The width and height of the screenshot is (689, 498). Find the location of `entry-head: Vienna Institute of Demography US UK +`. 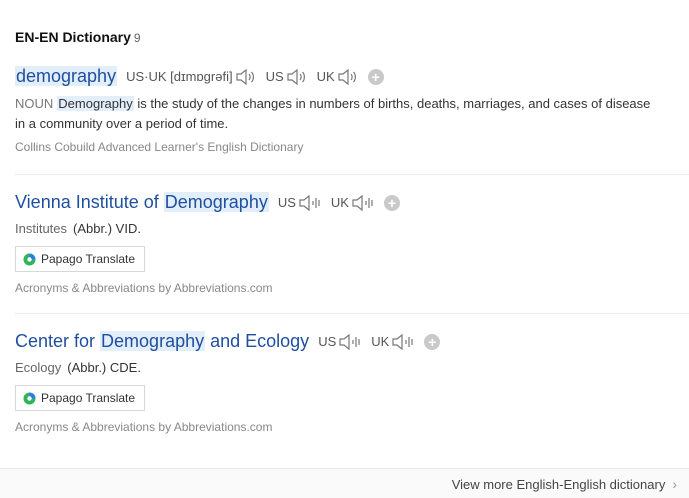

entry-head: Vienna Institute of Demography US UK + is located at coordinates (352, 202).